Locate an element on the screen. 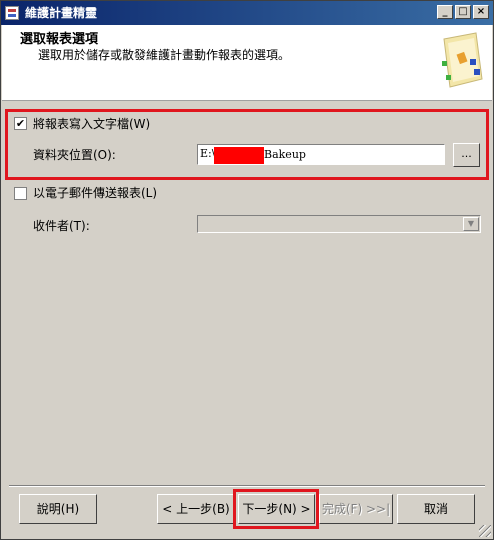  wizard-app-icon is located at coordinates (12, 13).